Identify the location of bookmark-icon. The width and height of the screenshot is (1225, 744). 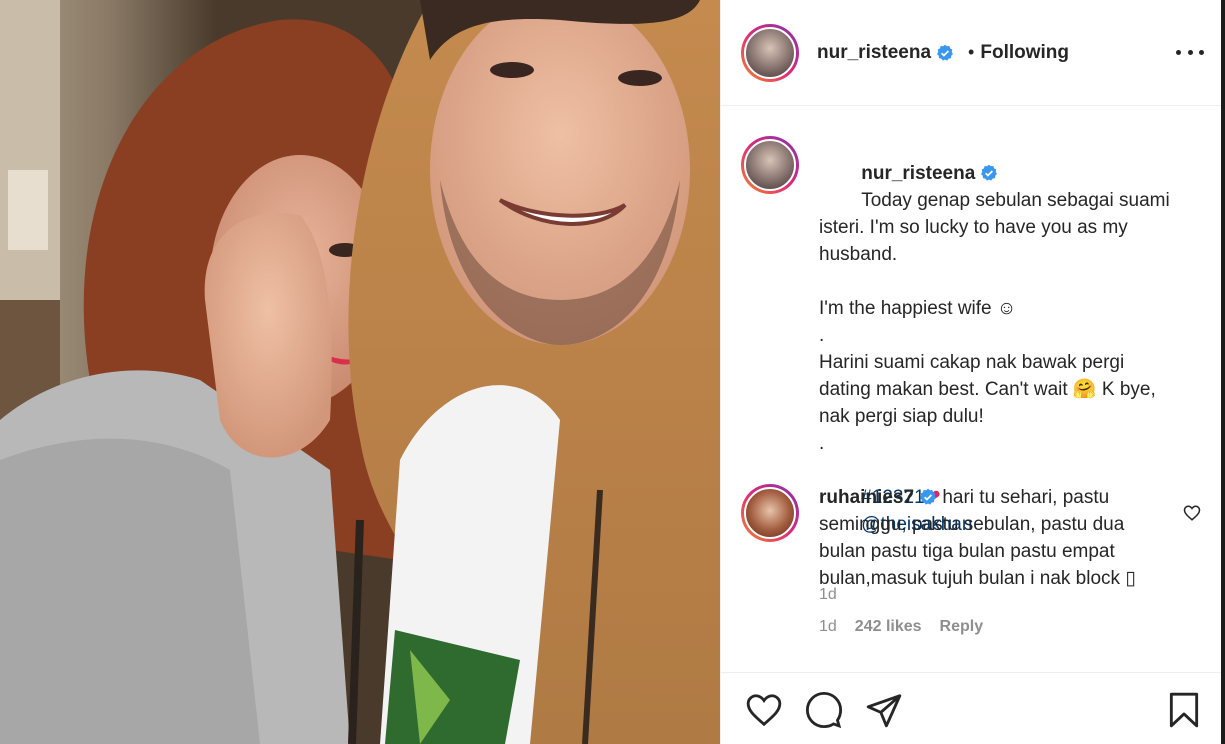
(1184, 710).